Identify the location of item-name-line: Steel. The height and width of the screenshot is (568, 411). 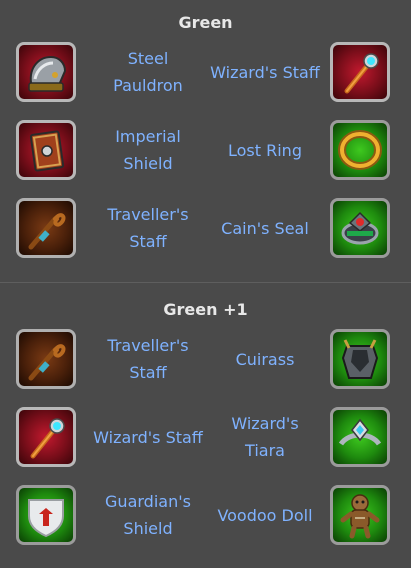
(148, 58).